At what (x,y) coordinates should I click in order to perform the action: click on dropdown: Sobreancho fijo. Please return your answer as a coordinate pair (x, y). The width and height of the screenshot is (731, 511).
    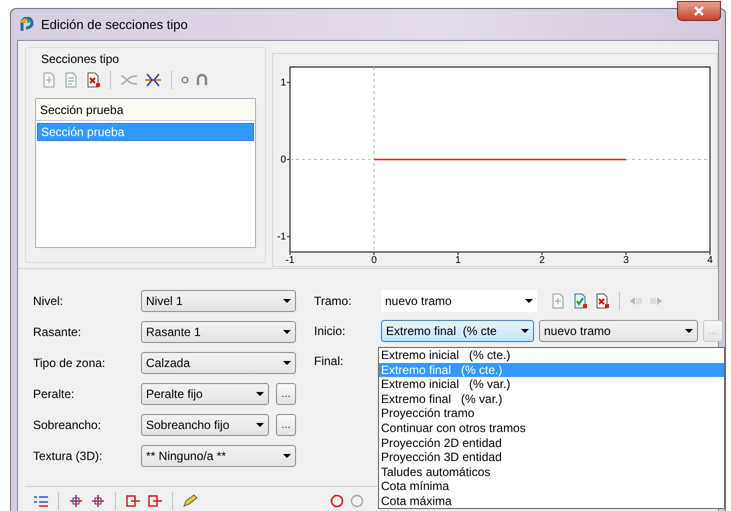
    Looking at the image, I should click on (205, 425).